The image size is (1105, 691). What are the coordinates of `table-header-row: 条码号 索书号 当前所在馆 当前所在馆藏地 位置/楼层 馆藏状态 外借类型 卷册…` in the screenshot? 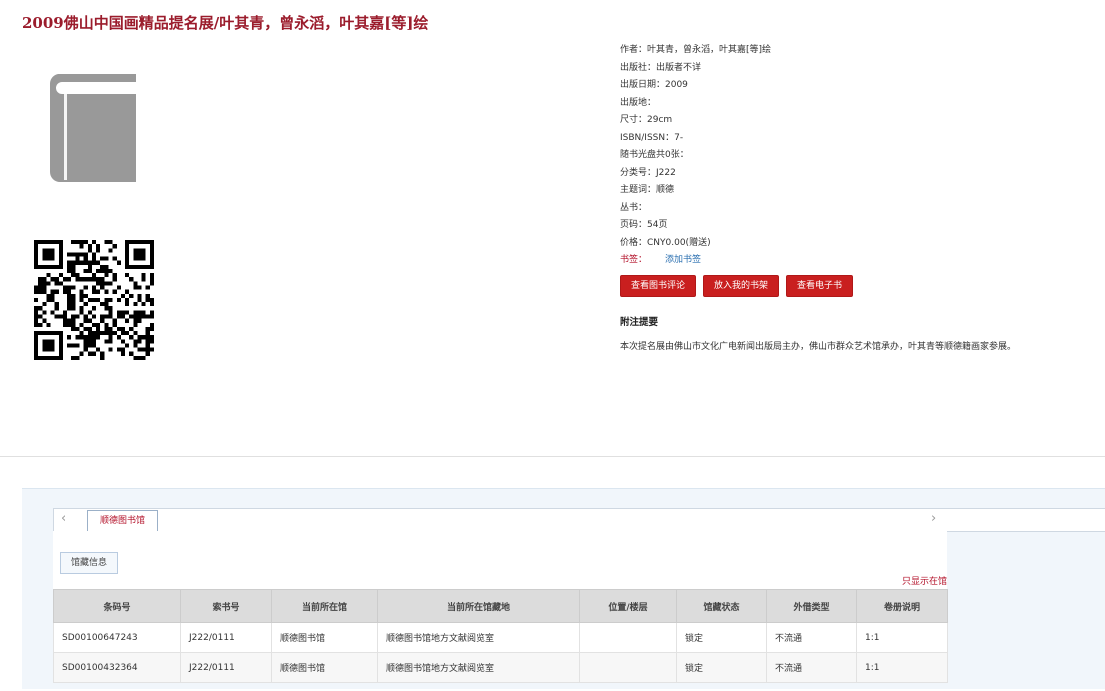 It's located at (500, 606).